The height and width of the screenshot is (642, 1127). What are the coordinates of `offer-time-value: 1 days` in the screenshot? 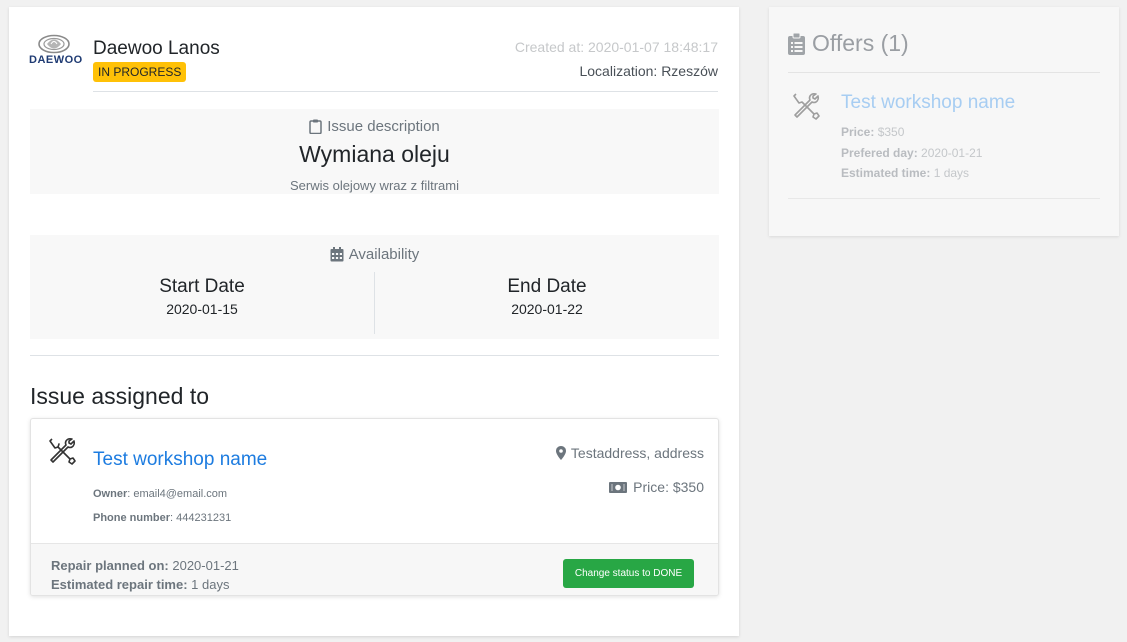 It's located at (951, 173).